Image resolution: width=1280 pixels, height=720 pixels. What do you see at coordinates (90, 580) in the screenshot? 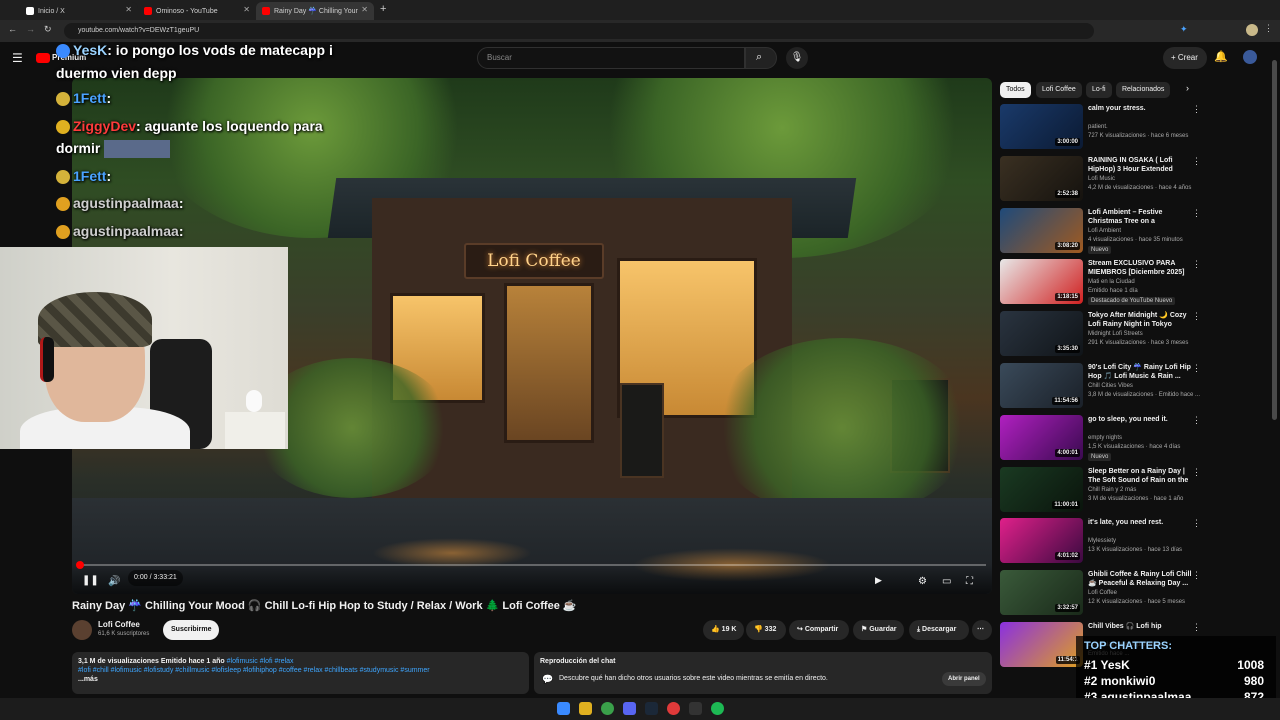
I see `pause-icon: ❚❚` at bounding box center [90, 580].